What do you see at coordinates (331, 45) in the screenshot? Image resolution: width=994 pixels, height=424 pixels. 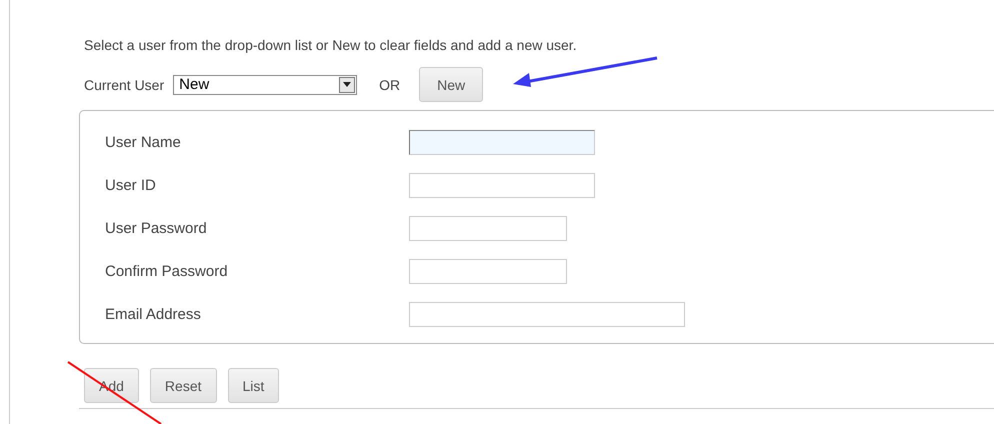 I see `instruction-text: Select a user from the drop-down list or New to clear fields and add a new user.` at bounding box center [331, 45].